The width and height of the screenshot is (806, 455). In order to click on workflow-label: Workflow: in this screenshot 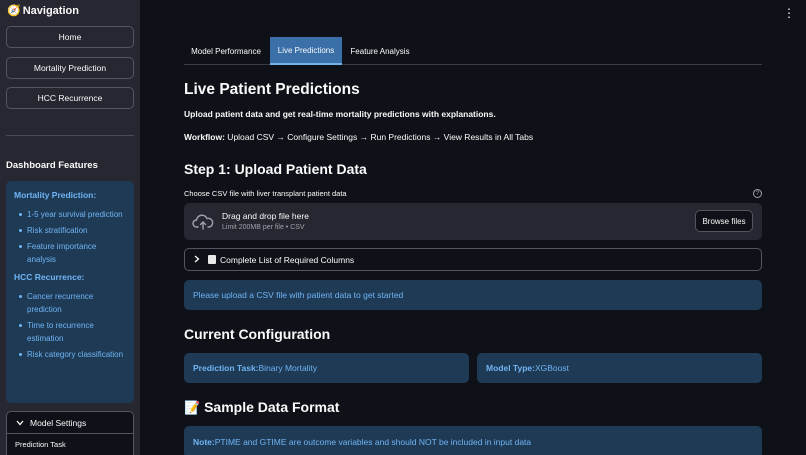, I will do `click(204, 137)`.